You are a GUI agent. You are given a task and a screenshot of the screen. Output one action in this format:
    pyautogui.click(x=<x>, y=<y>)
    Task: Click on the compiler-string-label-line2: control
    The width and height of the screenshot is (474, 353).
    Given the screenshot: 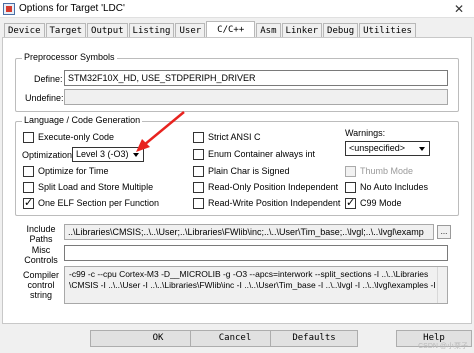 What is the action you would take?
    pyautogui.click(x=41, y=285)
    